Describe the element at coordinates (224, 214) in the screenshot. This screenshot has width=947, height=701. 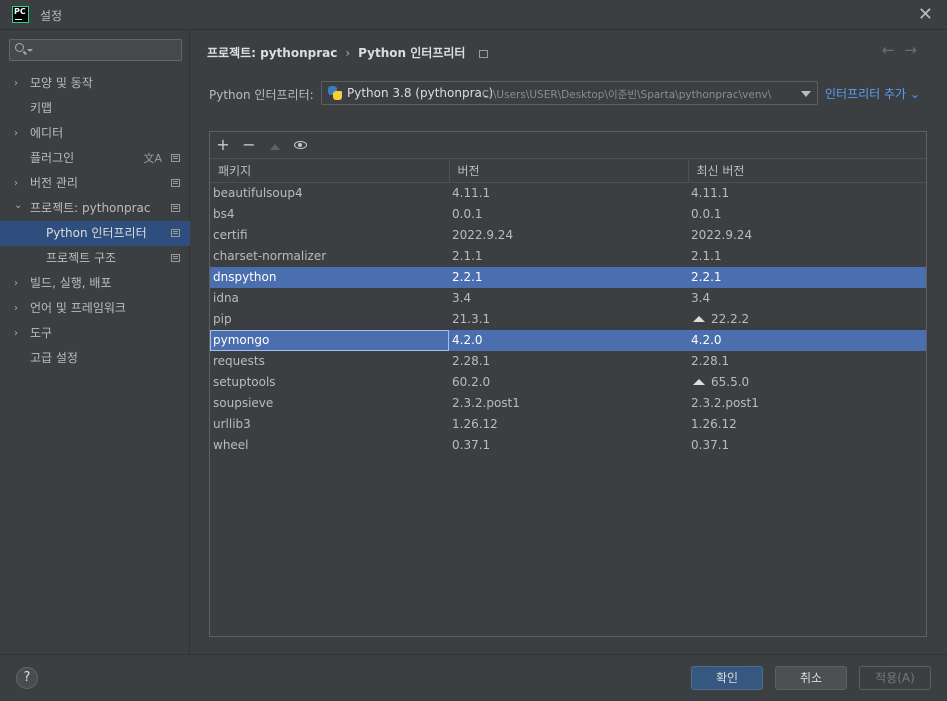
I see `package-name: bs4` at that location.